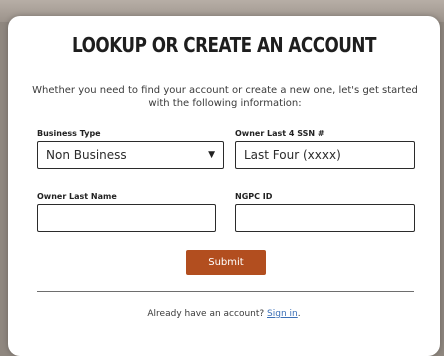 Image resolution: width=444 pixels, height=356 pixels. I want to click on footer-divider, so click(225, 291).